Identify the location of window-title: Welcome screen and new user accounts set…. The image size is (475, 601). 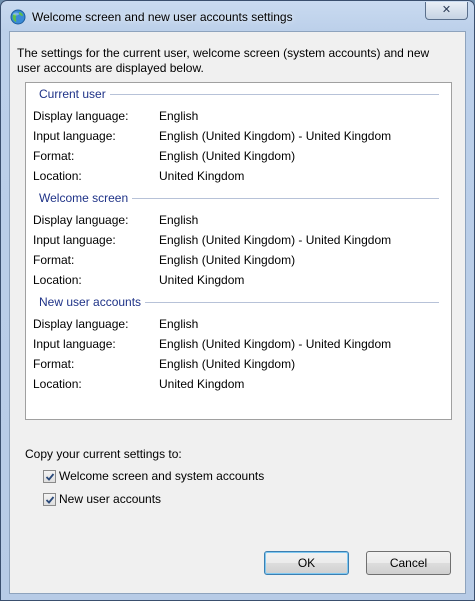
(162, 17).